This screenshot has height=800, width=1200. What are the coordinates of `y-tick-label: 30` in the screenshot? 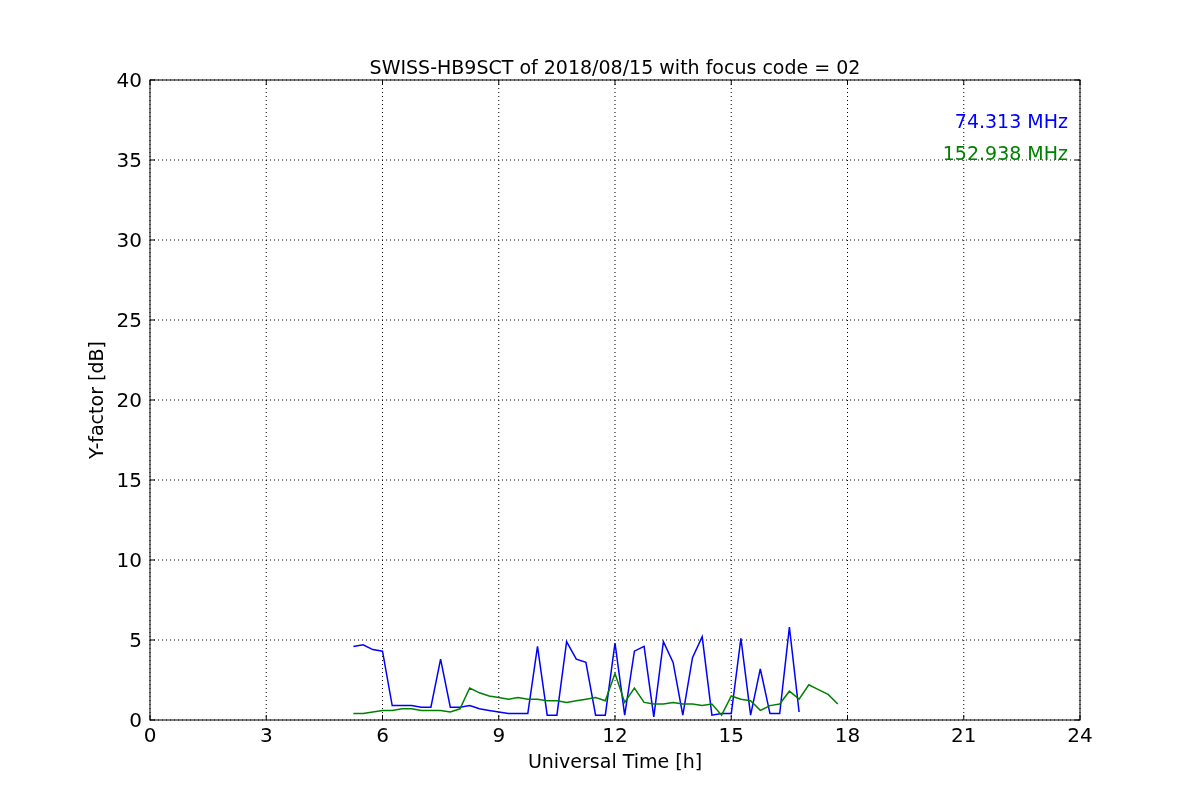 It's located at (129, 240).